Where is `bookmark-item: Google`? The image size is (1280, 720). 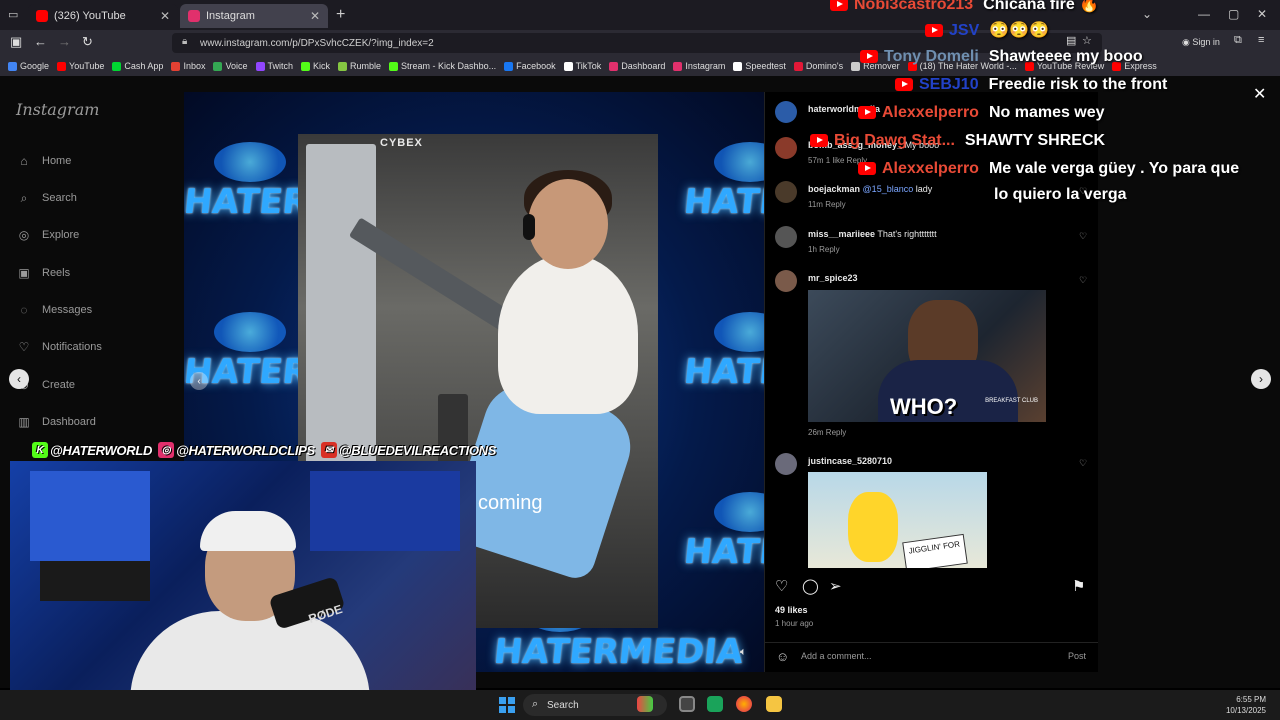 bookmark-item: Google is located at coordinates (28, 66).